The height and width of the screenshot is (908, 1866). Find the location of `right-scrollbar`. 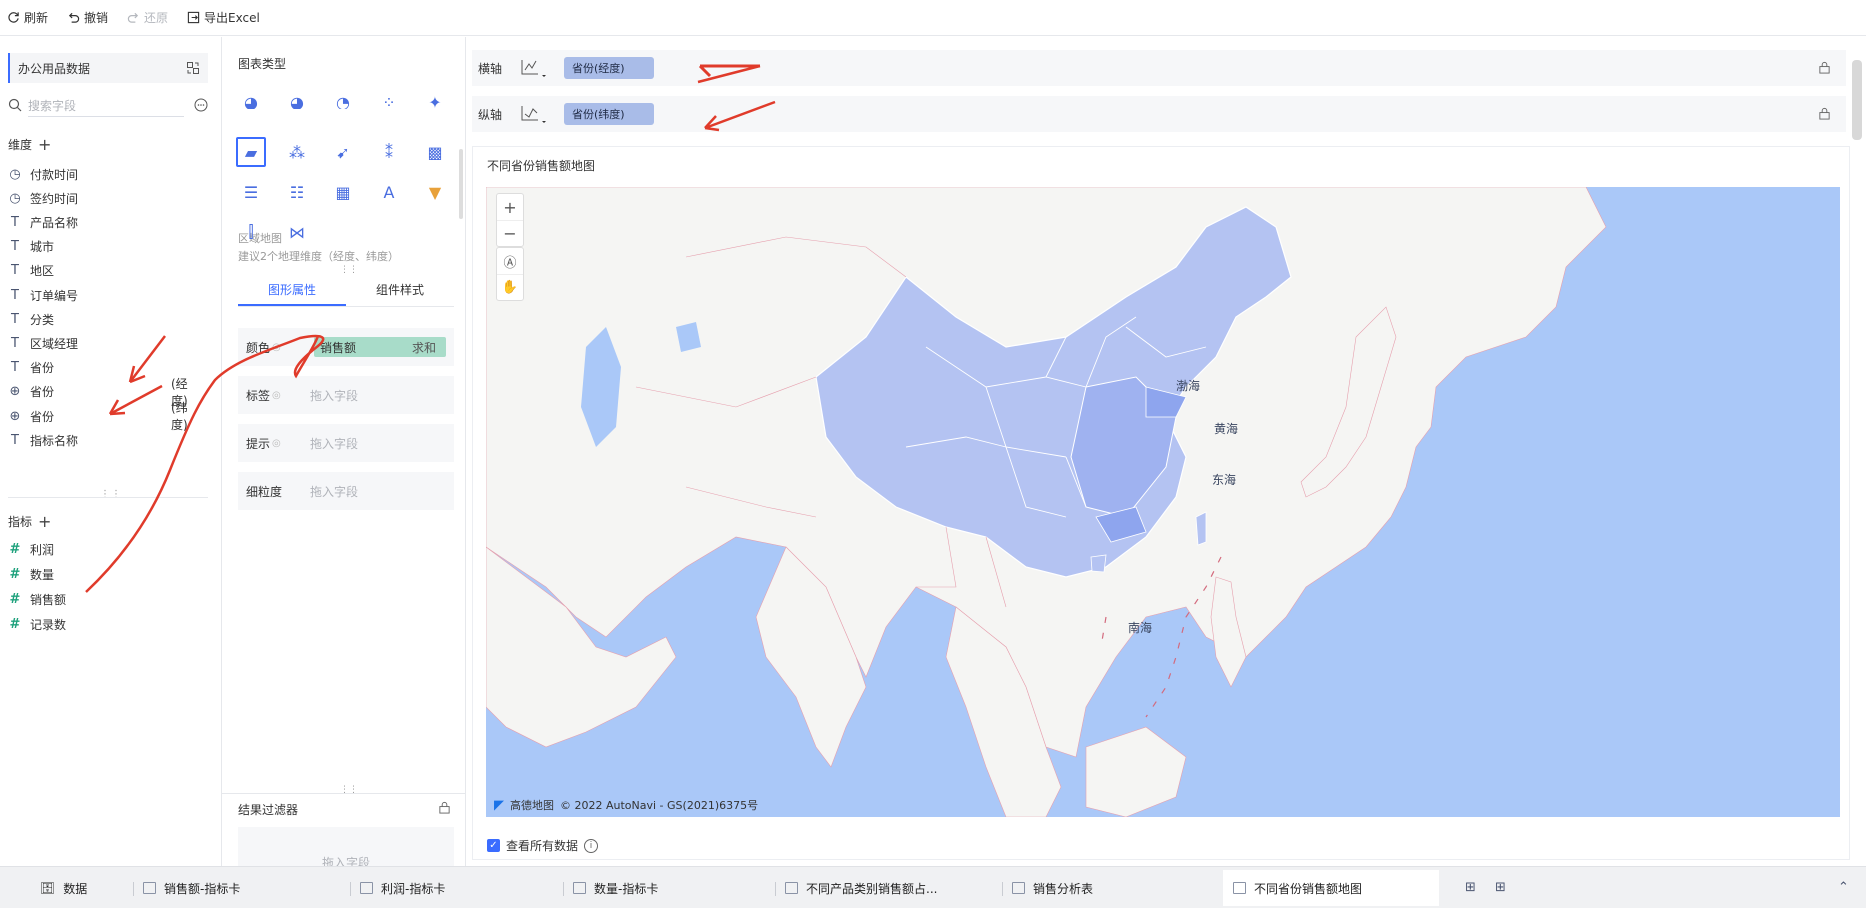

right-scrollbar is located at coordinates (1857, 100).